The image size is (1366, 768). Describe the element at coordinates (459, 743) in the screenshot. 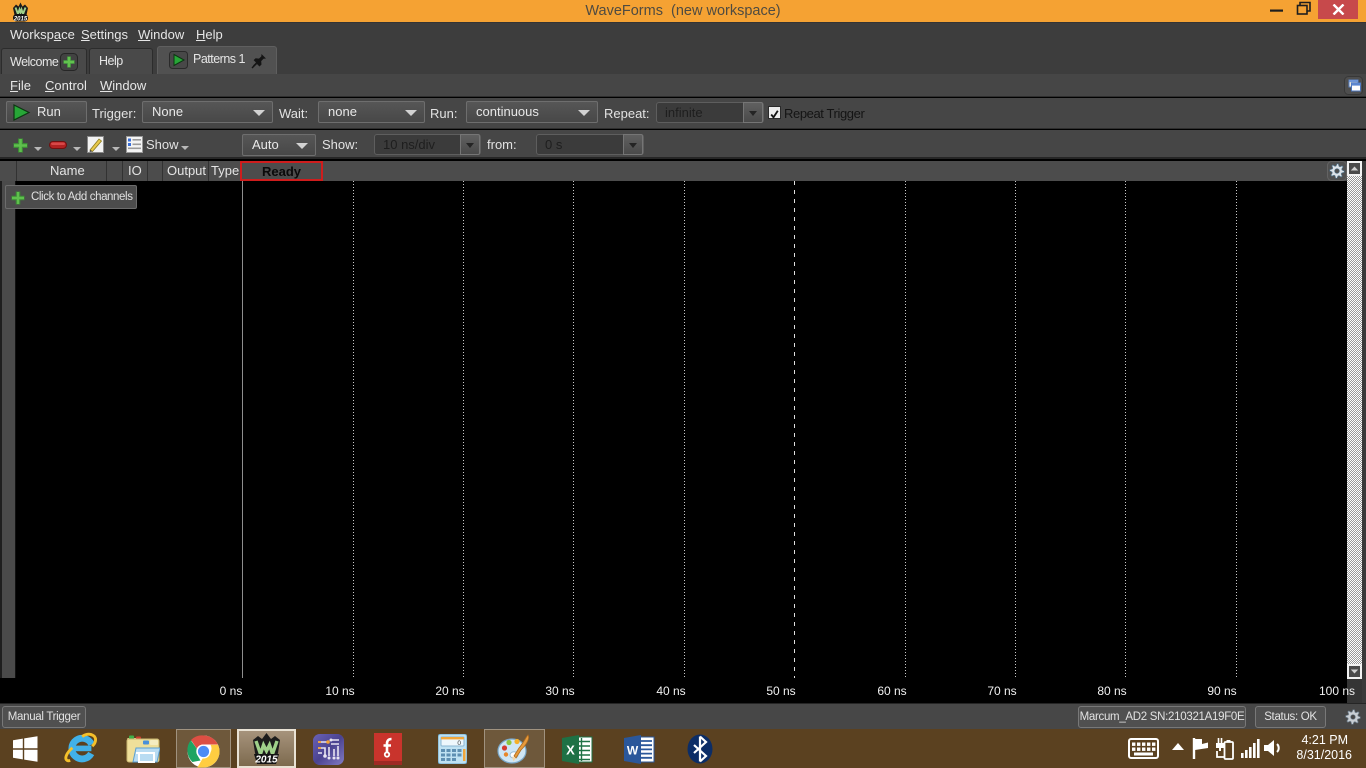

I see `svg-text: 0` at that location.